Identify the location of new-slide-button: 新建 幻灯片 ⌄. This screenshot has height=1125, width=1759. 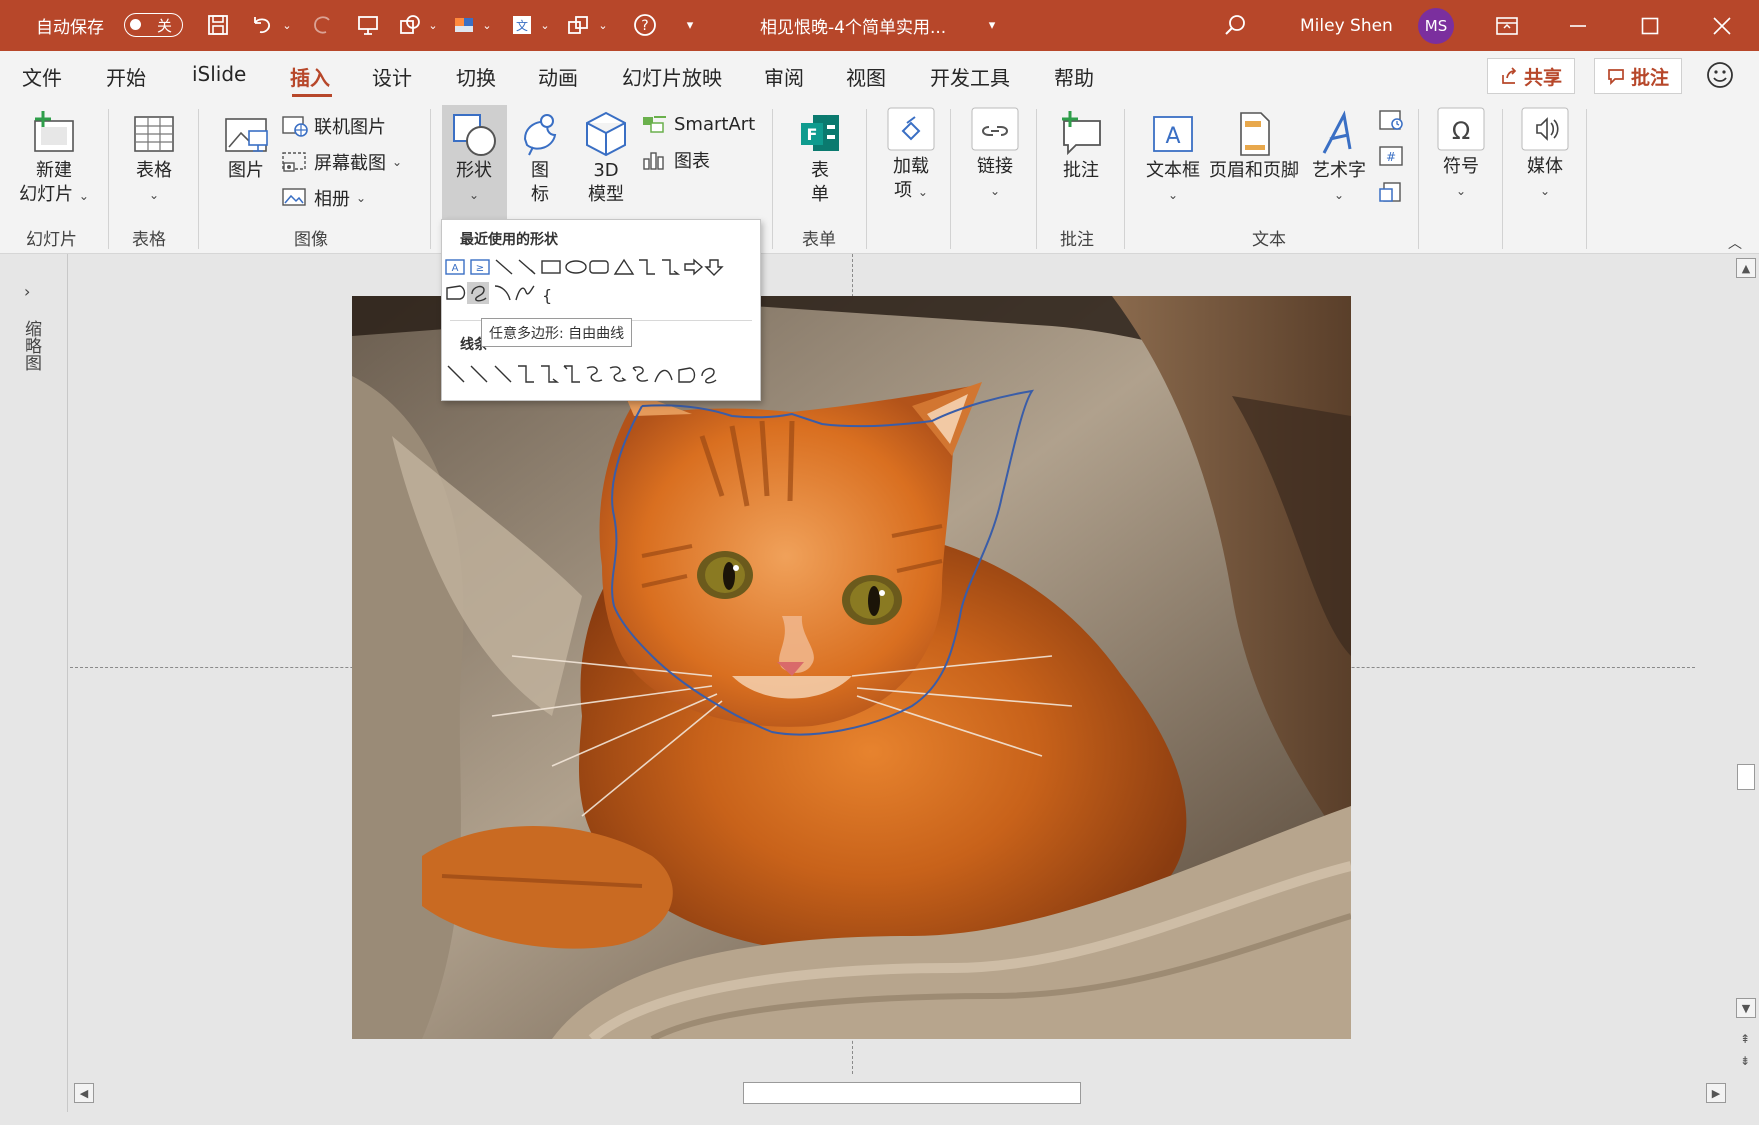
(54, 158).